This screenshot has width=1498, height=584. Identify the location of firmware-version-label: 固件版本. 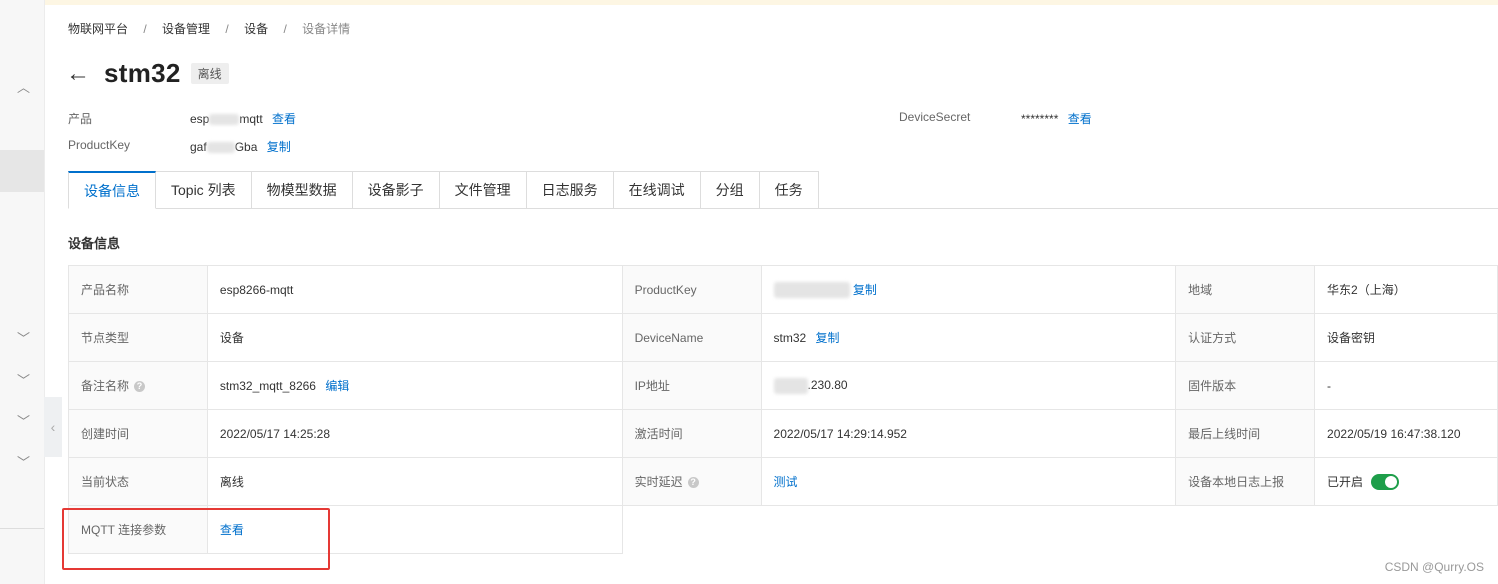
(1245, 385).